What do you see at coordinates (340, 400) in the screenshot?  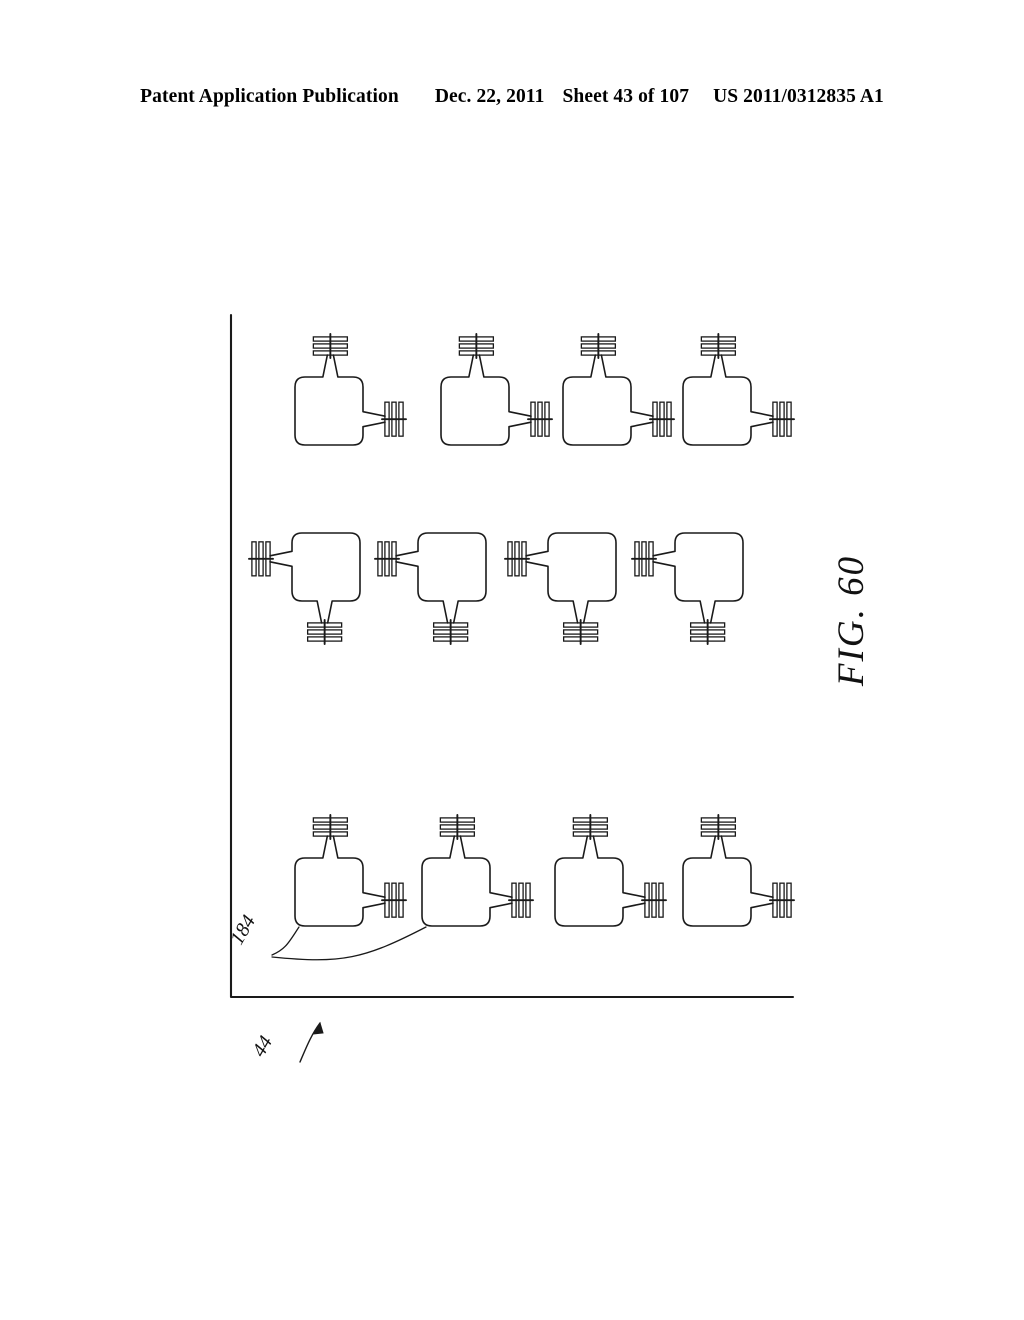 I see `cell-0-body` at bounding box center [340, 400].